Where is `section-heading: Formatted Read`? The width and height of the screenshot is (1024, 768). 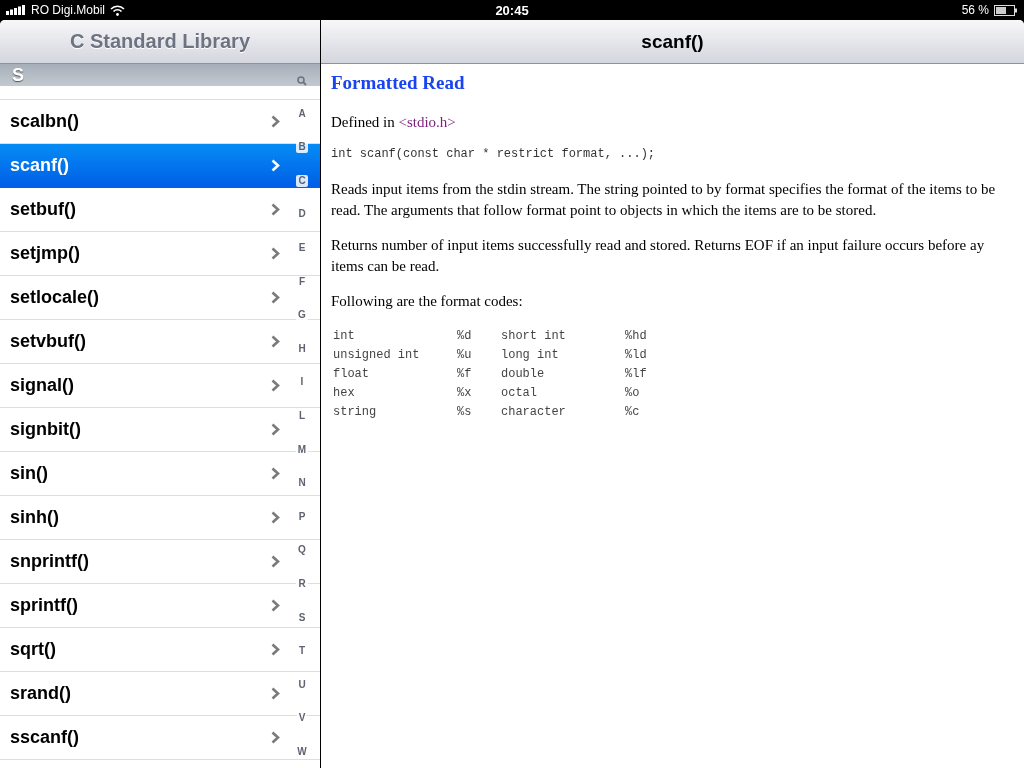
section-heading: Formatted Read is located at coordinates (398, 83).